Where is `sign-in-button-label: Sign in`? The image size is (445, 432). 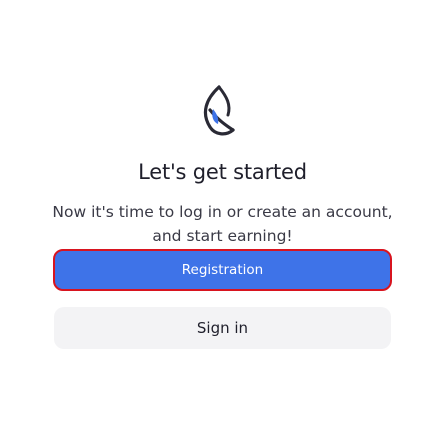 sign-in-button-label: Sign in is located at coordinates (222, 328).